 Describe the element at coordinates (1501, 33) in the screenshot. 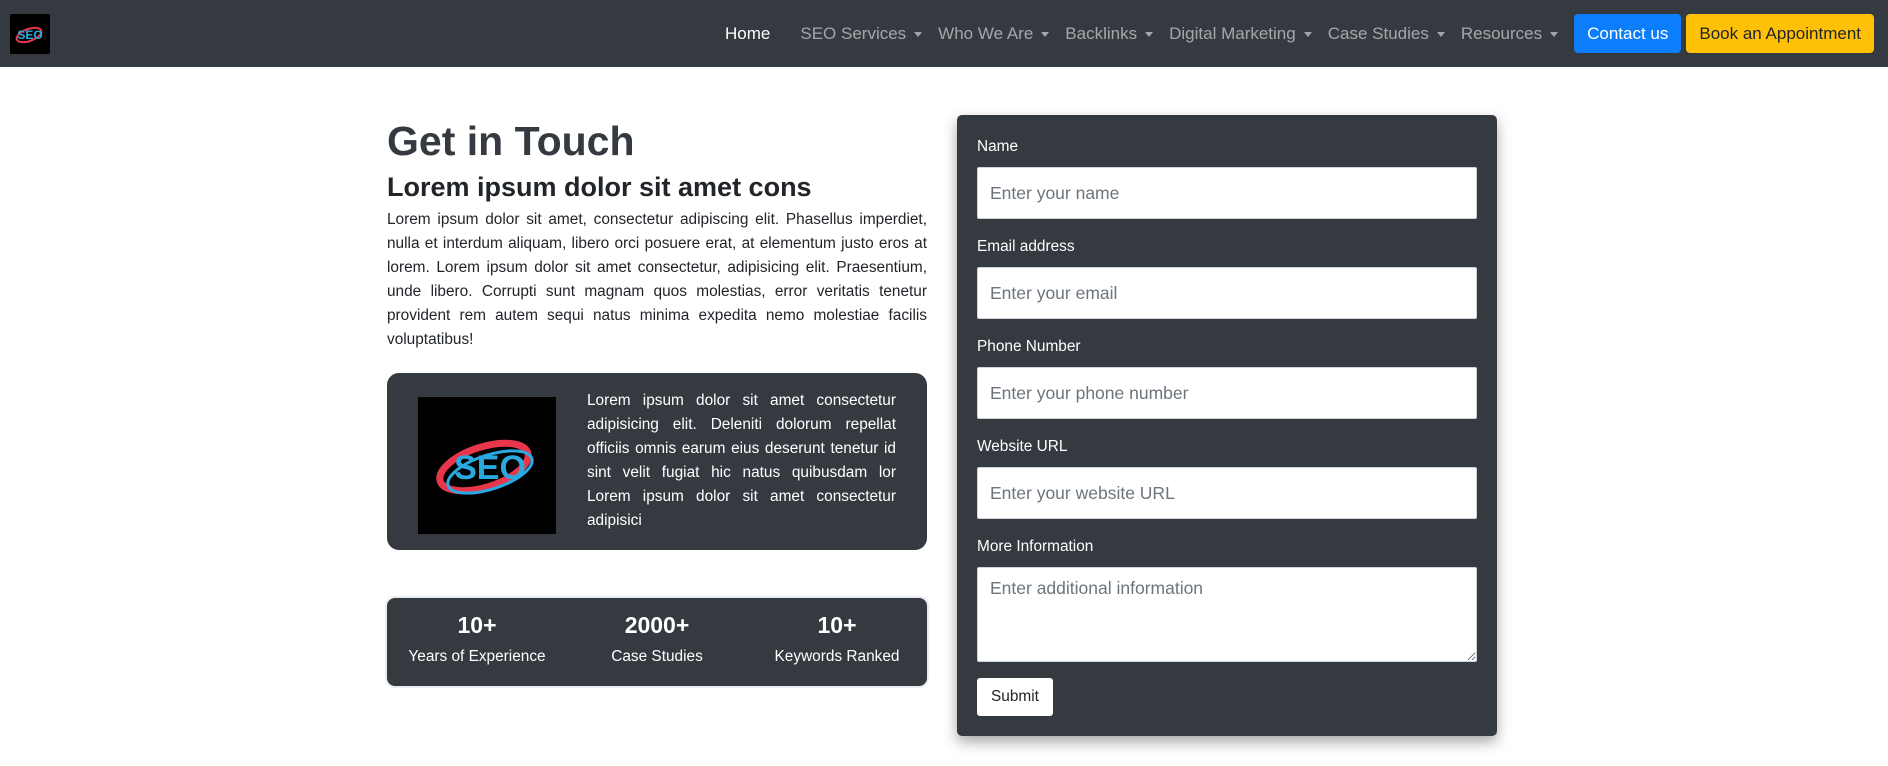

I see `nav-resources-label: Resources` at that location.